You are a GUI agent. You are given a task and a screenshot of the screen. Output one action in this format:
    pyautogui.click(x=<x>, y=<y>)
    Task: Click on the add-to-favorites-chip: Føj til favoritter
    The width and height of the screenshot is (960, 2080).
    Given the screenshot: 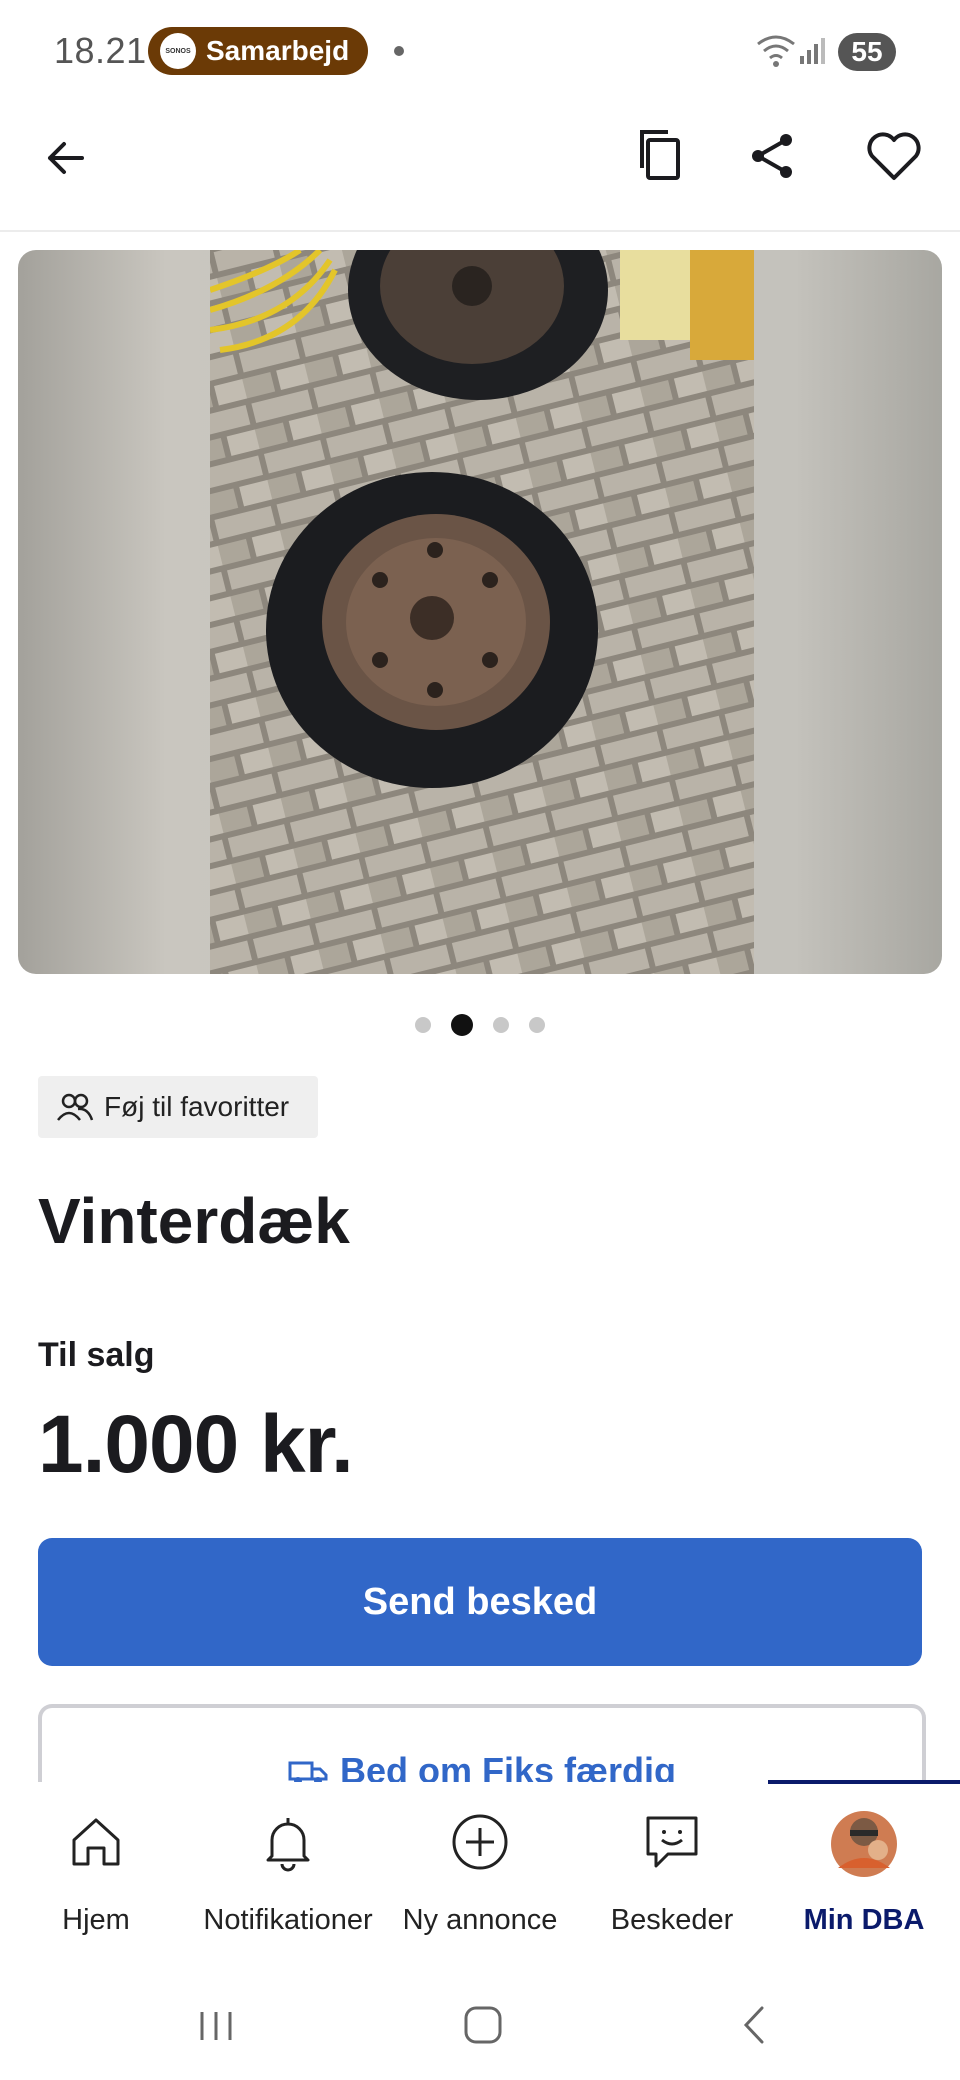 What is the action you would take?
    pyautogui.click(x=178, y=1107)
    